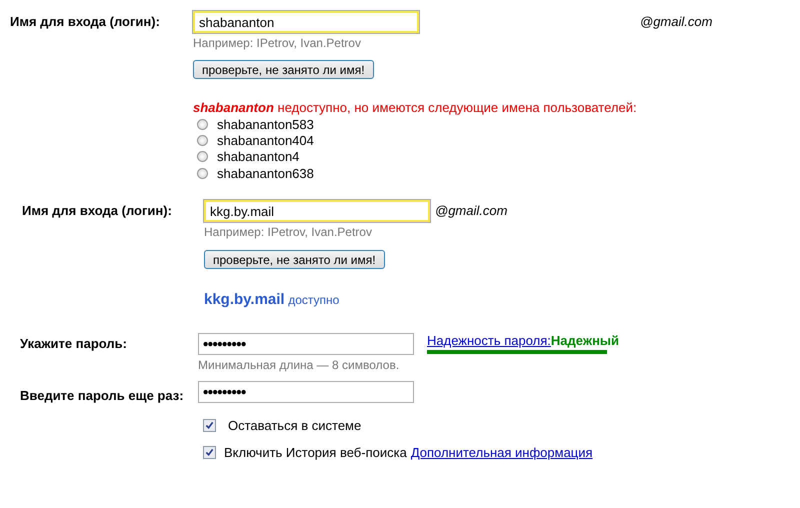  I want to click on more-info-link: Дополнительная информация, so click(501, 452).